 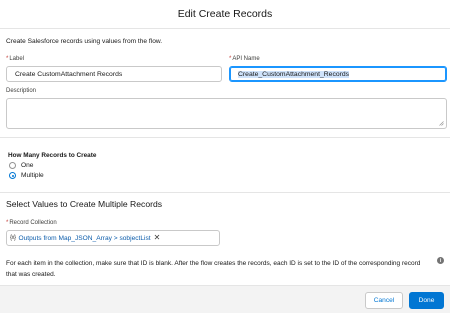 I want to click on resize-grip-icon, so click(x=441, y=123).